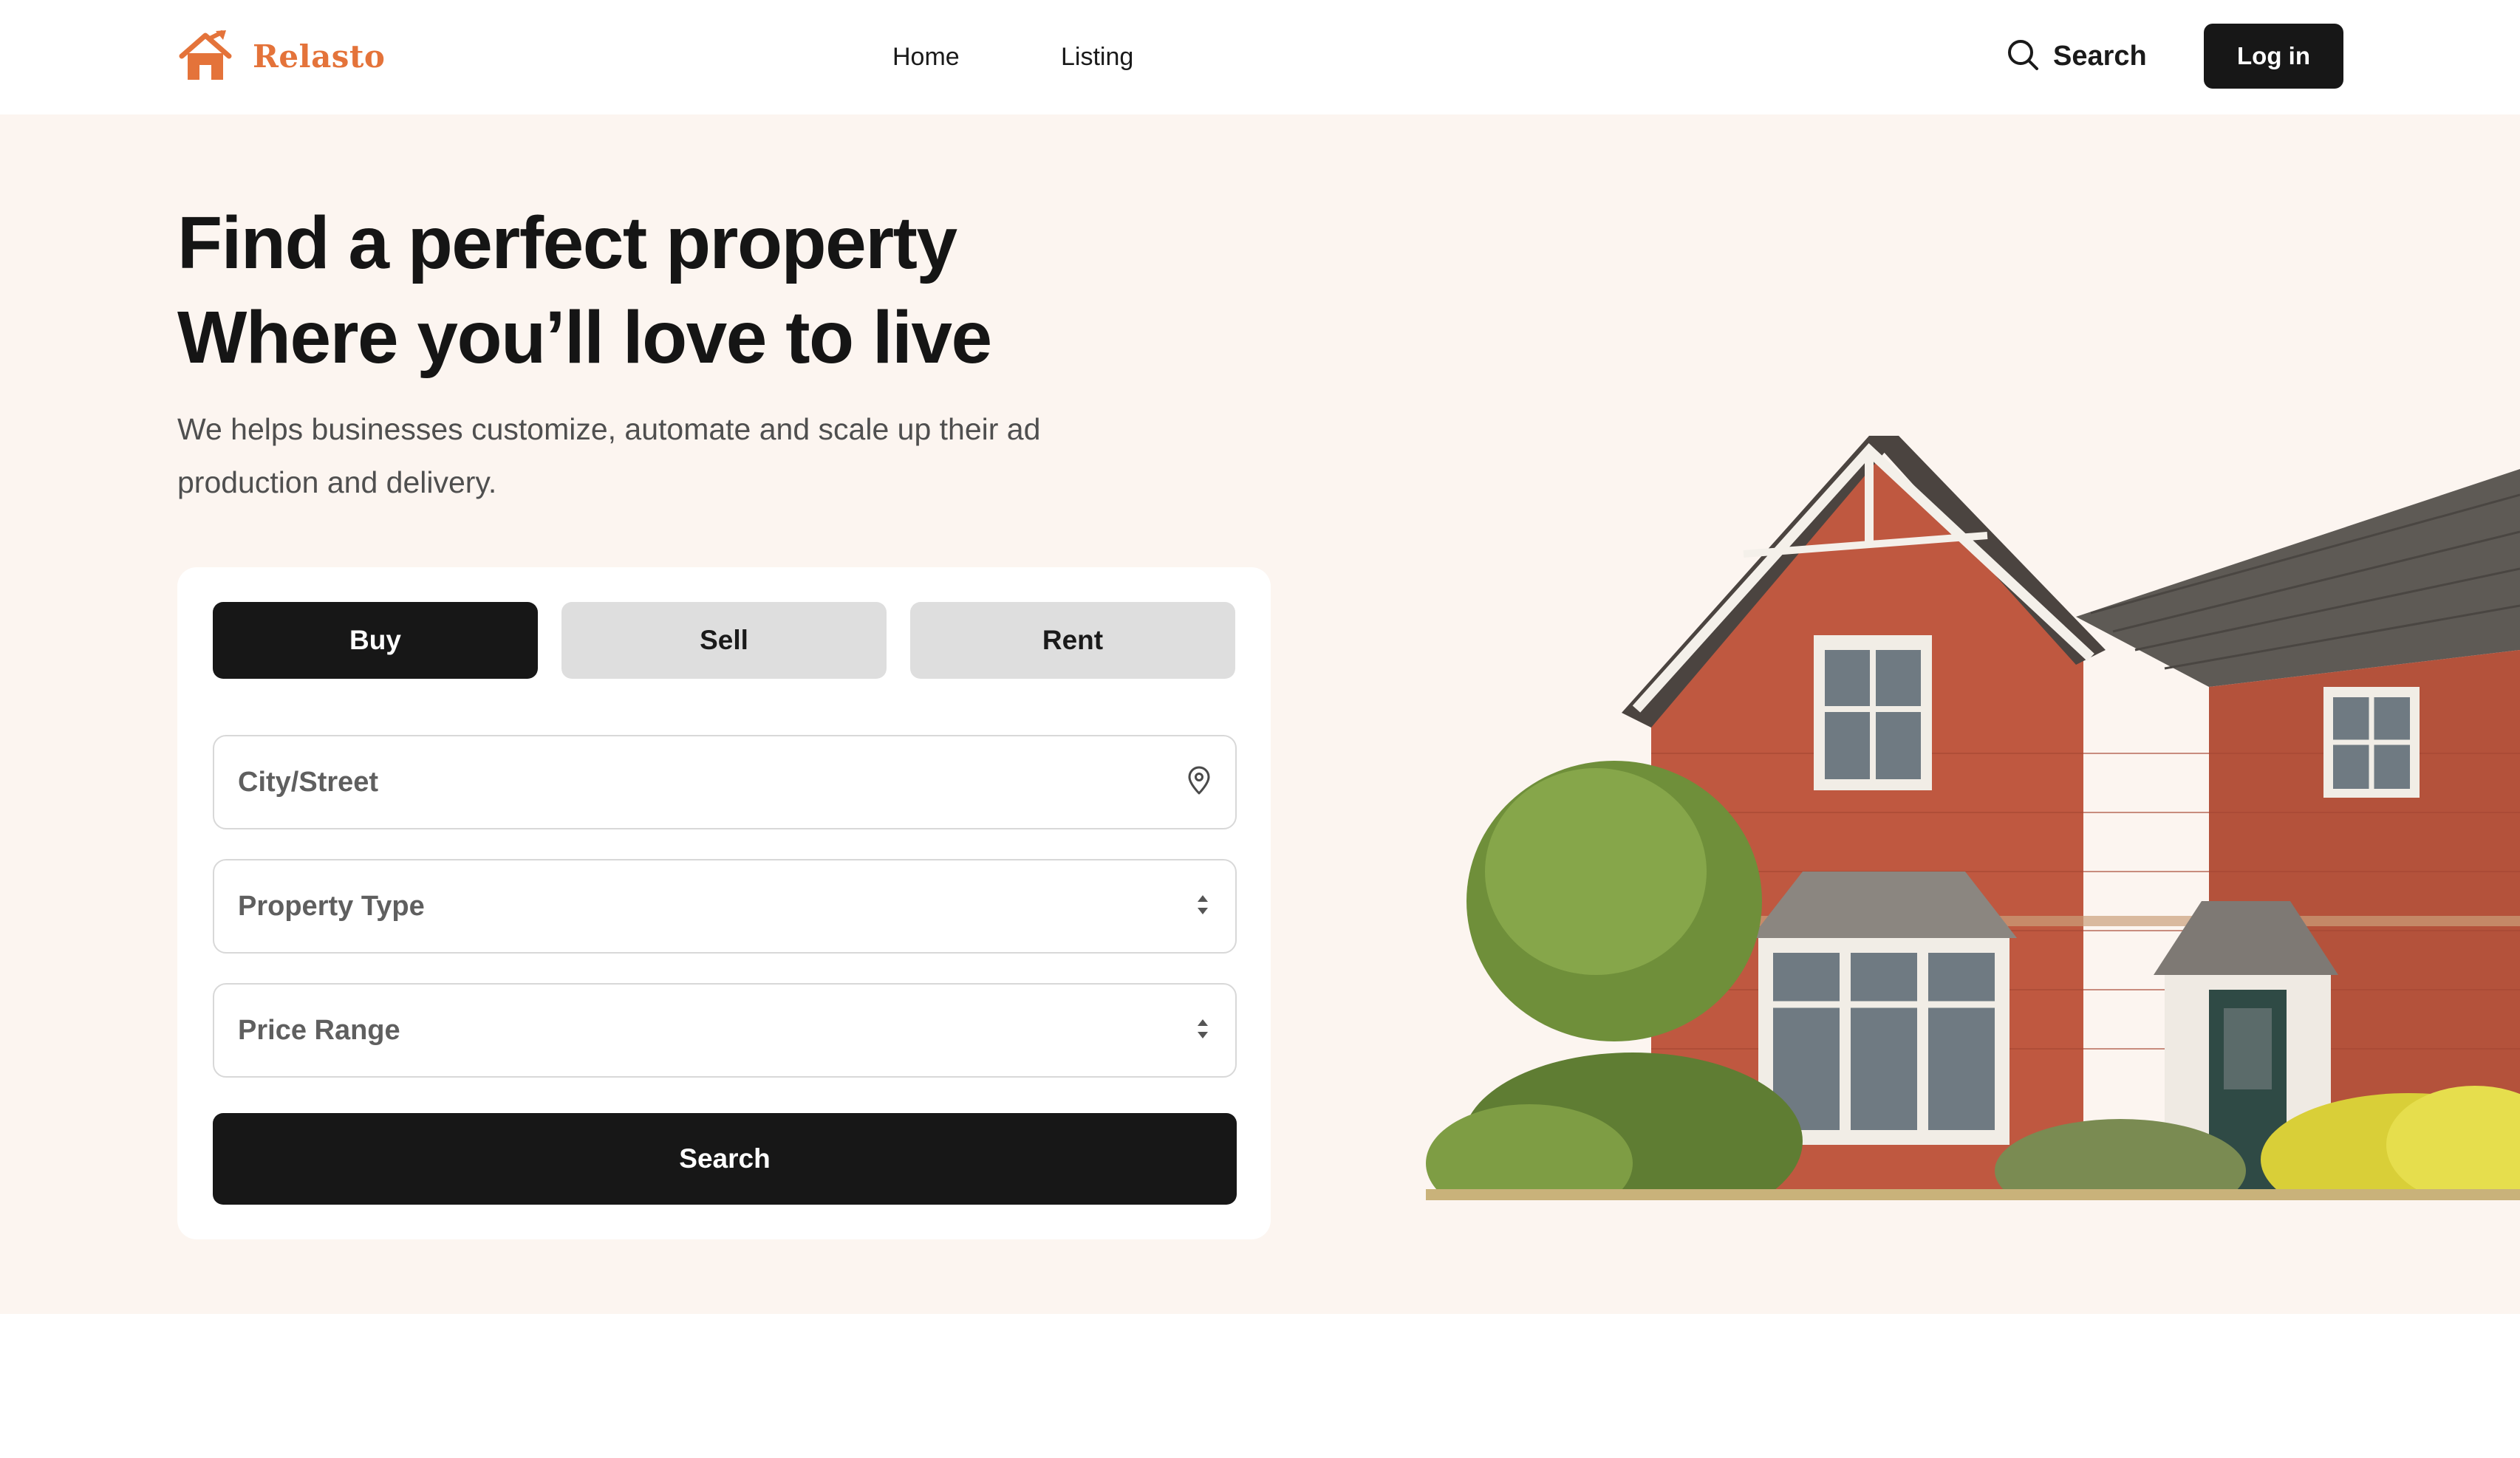  I want to click on location-pin-icon, so click(1199, 782).